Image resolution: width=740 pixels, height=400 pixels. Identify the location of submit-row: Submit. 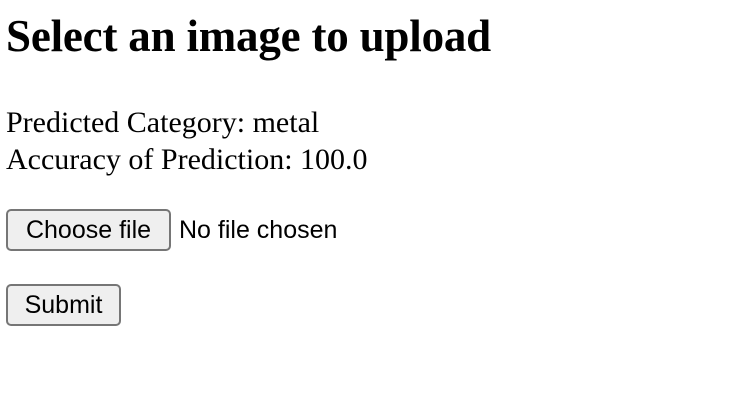
(63, 305).